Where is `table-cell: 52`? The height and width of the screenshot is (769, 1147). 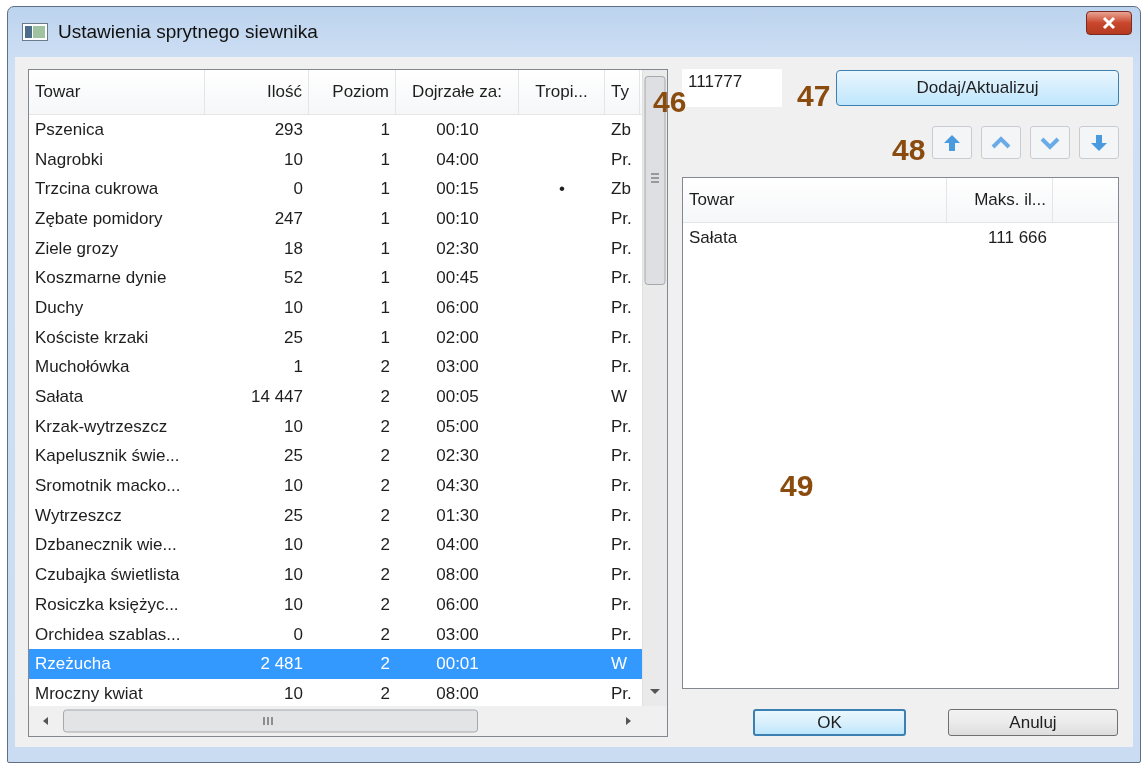
table-cell: 52 is located at coordinates (293, 278).